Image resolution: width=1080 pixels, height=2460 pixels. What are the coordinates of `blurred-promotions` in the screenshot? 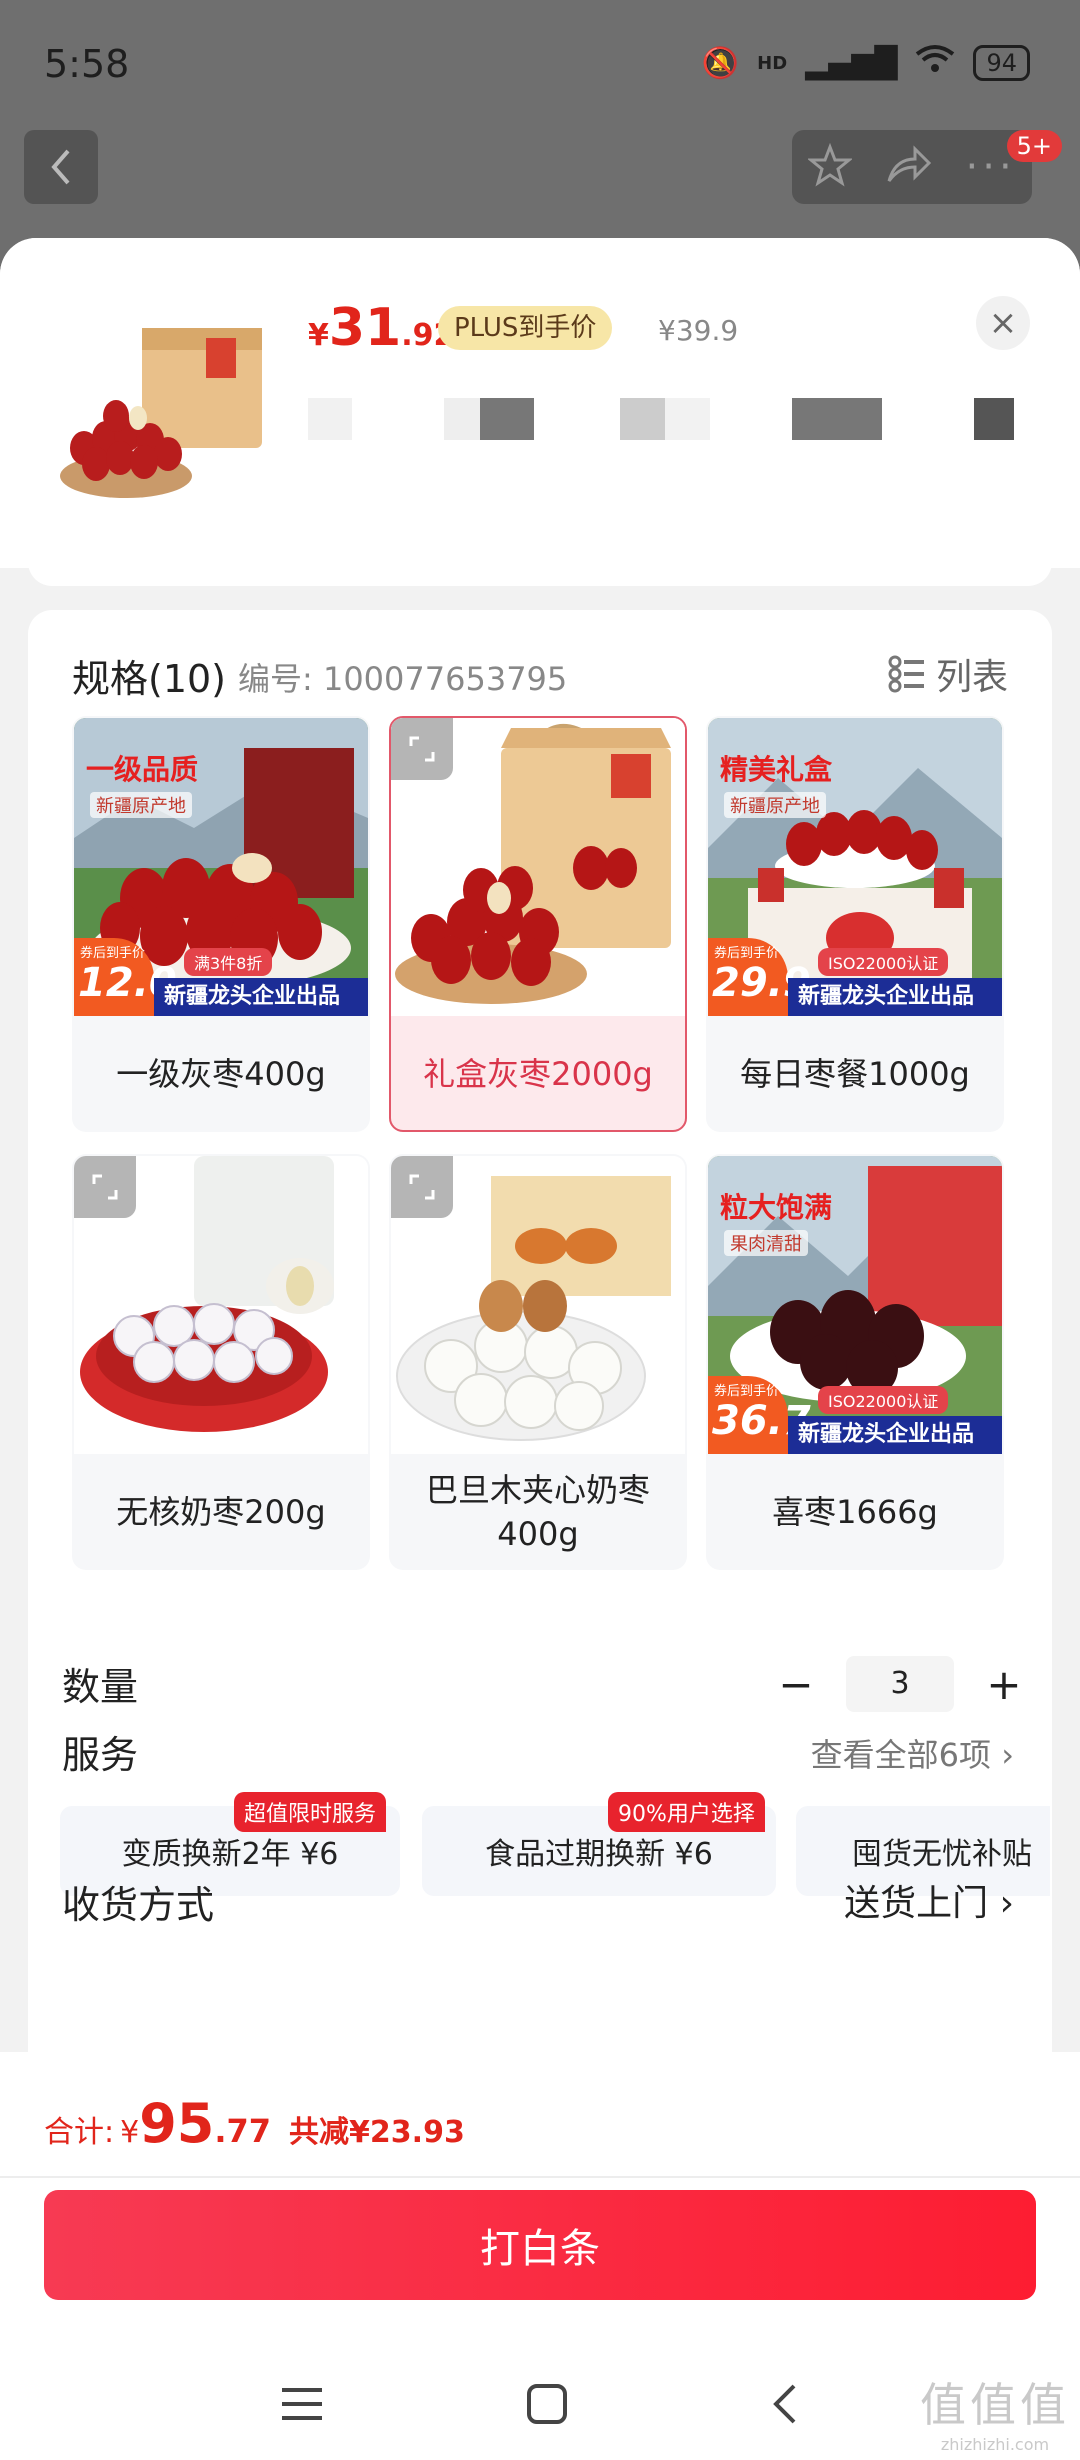 It's located at (668, 423).